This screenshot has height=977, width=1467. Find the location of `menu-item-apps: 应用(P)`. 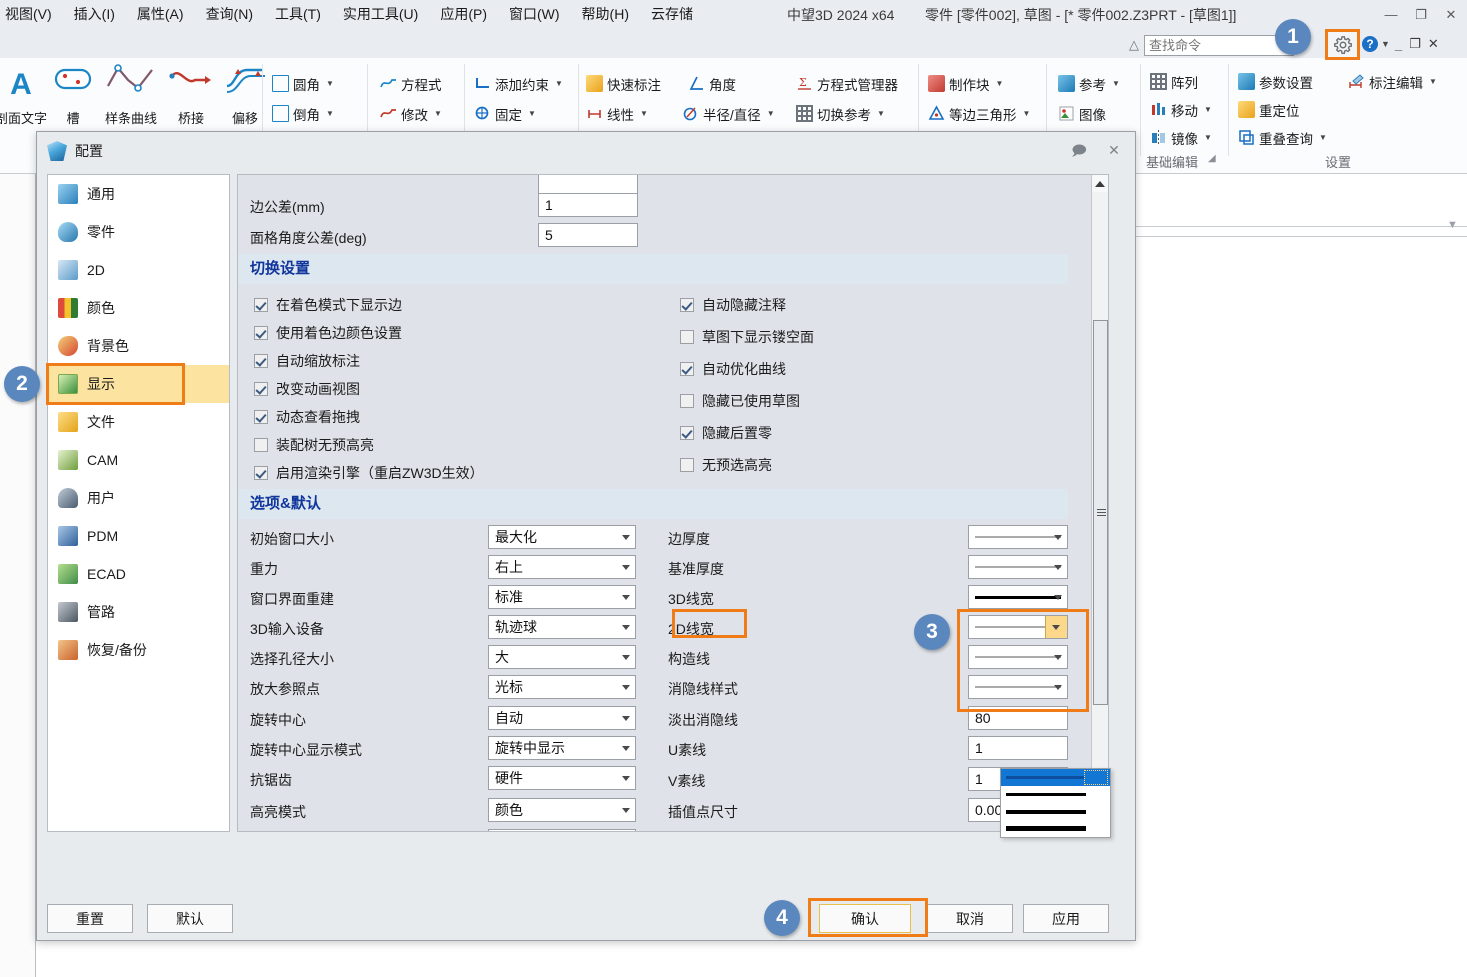

menu-item-apps: 应用(P) is located at coordinates (463, 14).